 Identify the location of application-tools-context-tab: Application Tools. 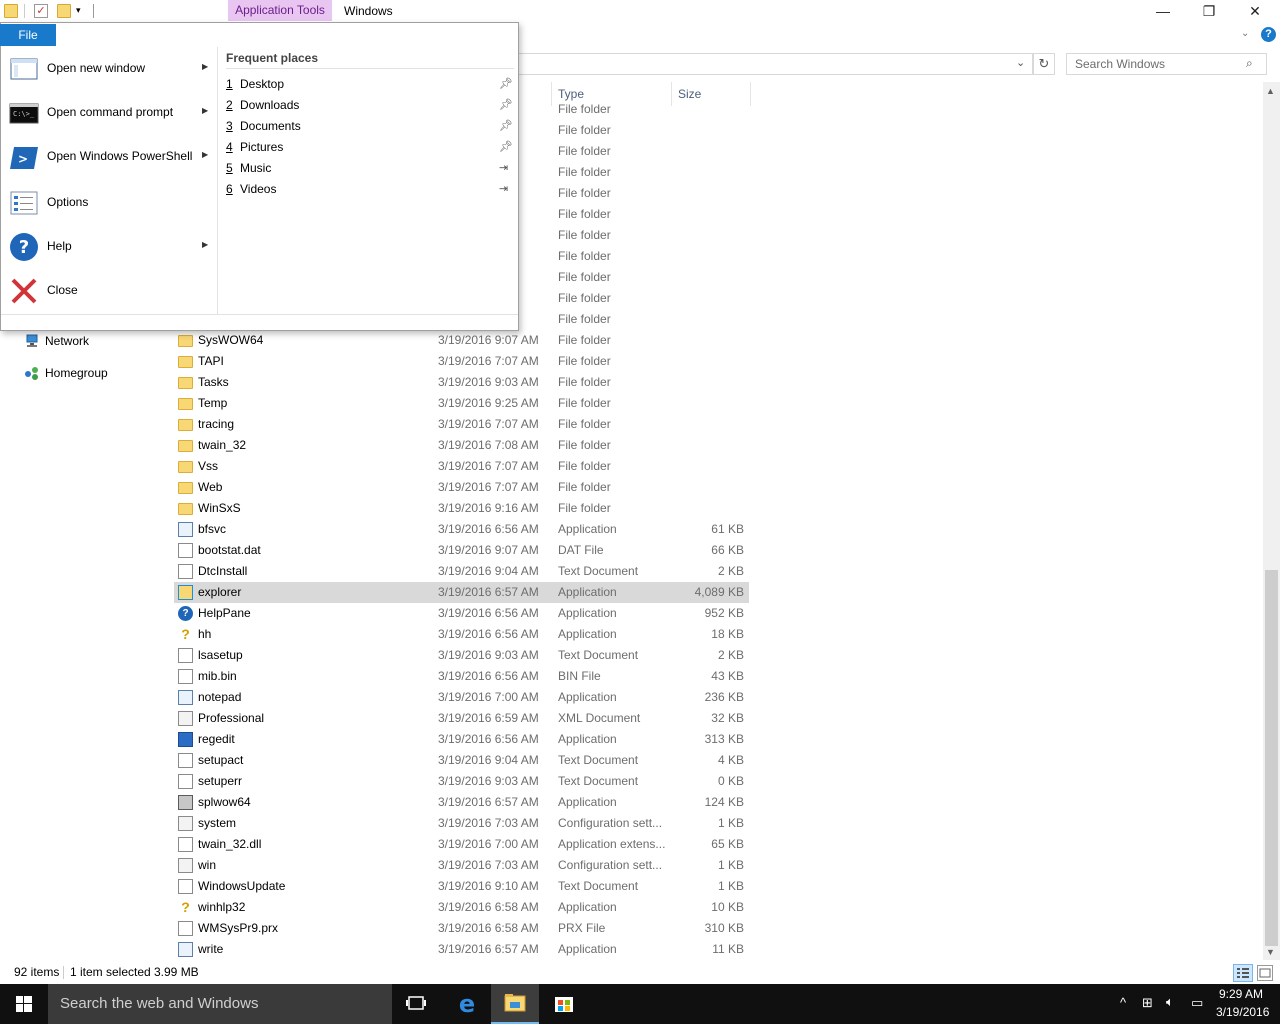
(280, 10).